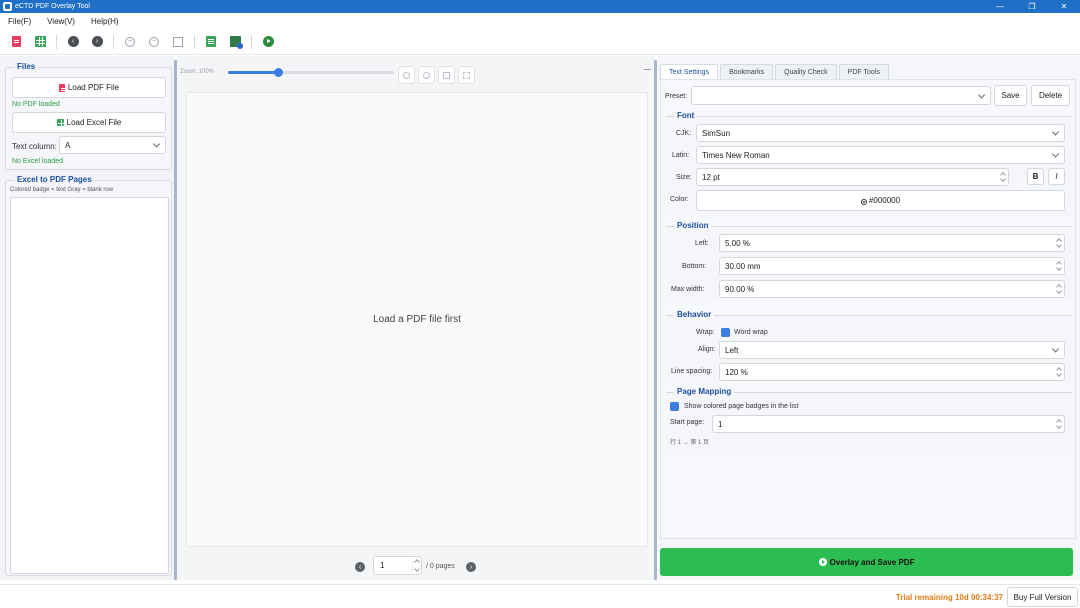  What do you see at coordinates (253, 72) in the screenshot?
I see `zoom-slider-fill` at bounding box center [253, 72].